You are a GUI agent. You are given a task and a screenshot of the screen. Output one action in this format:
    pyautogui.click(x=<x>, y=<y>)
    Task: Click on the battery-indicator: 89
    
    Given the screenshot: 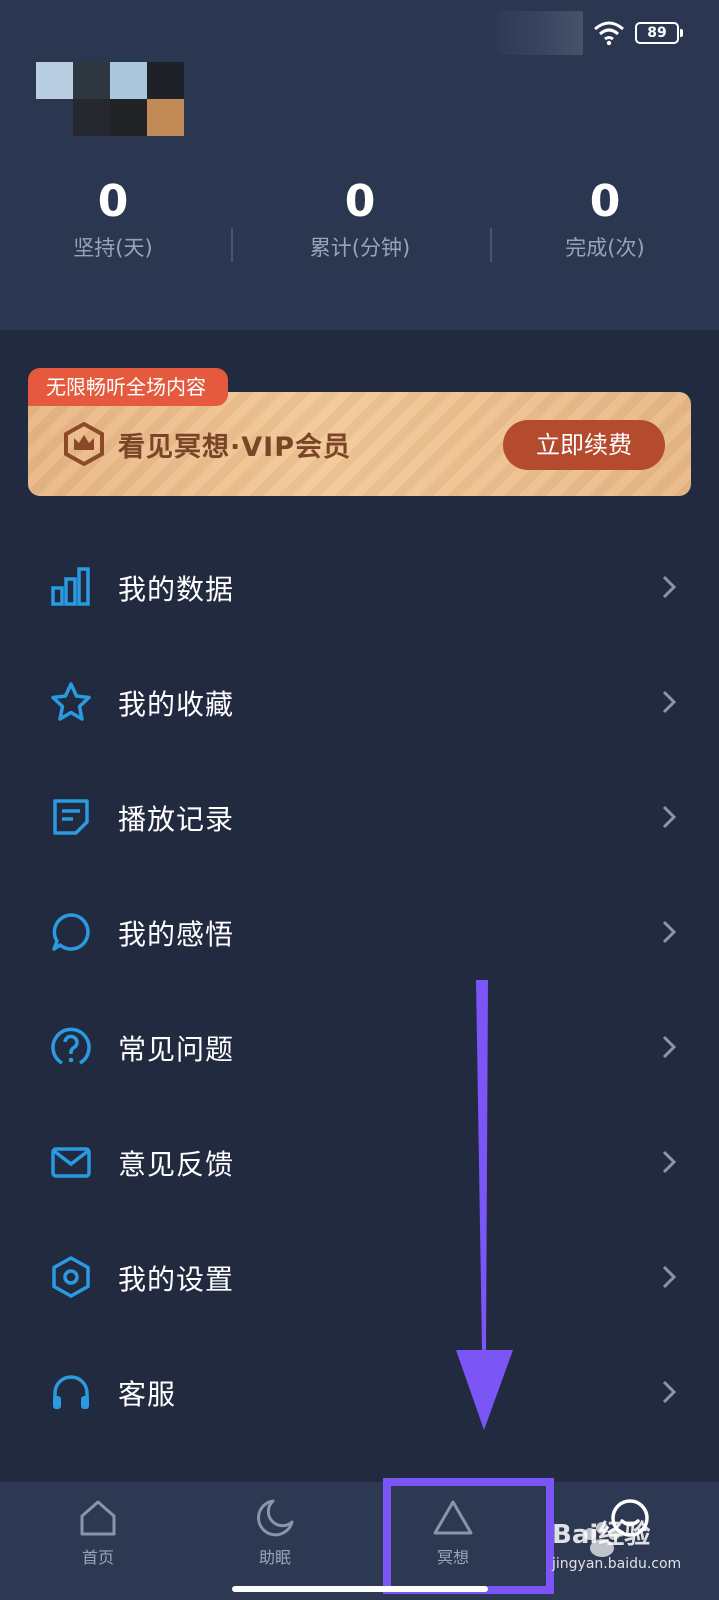 What is the action you would take?
    pyautogui.click(x=659, y=33)
    